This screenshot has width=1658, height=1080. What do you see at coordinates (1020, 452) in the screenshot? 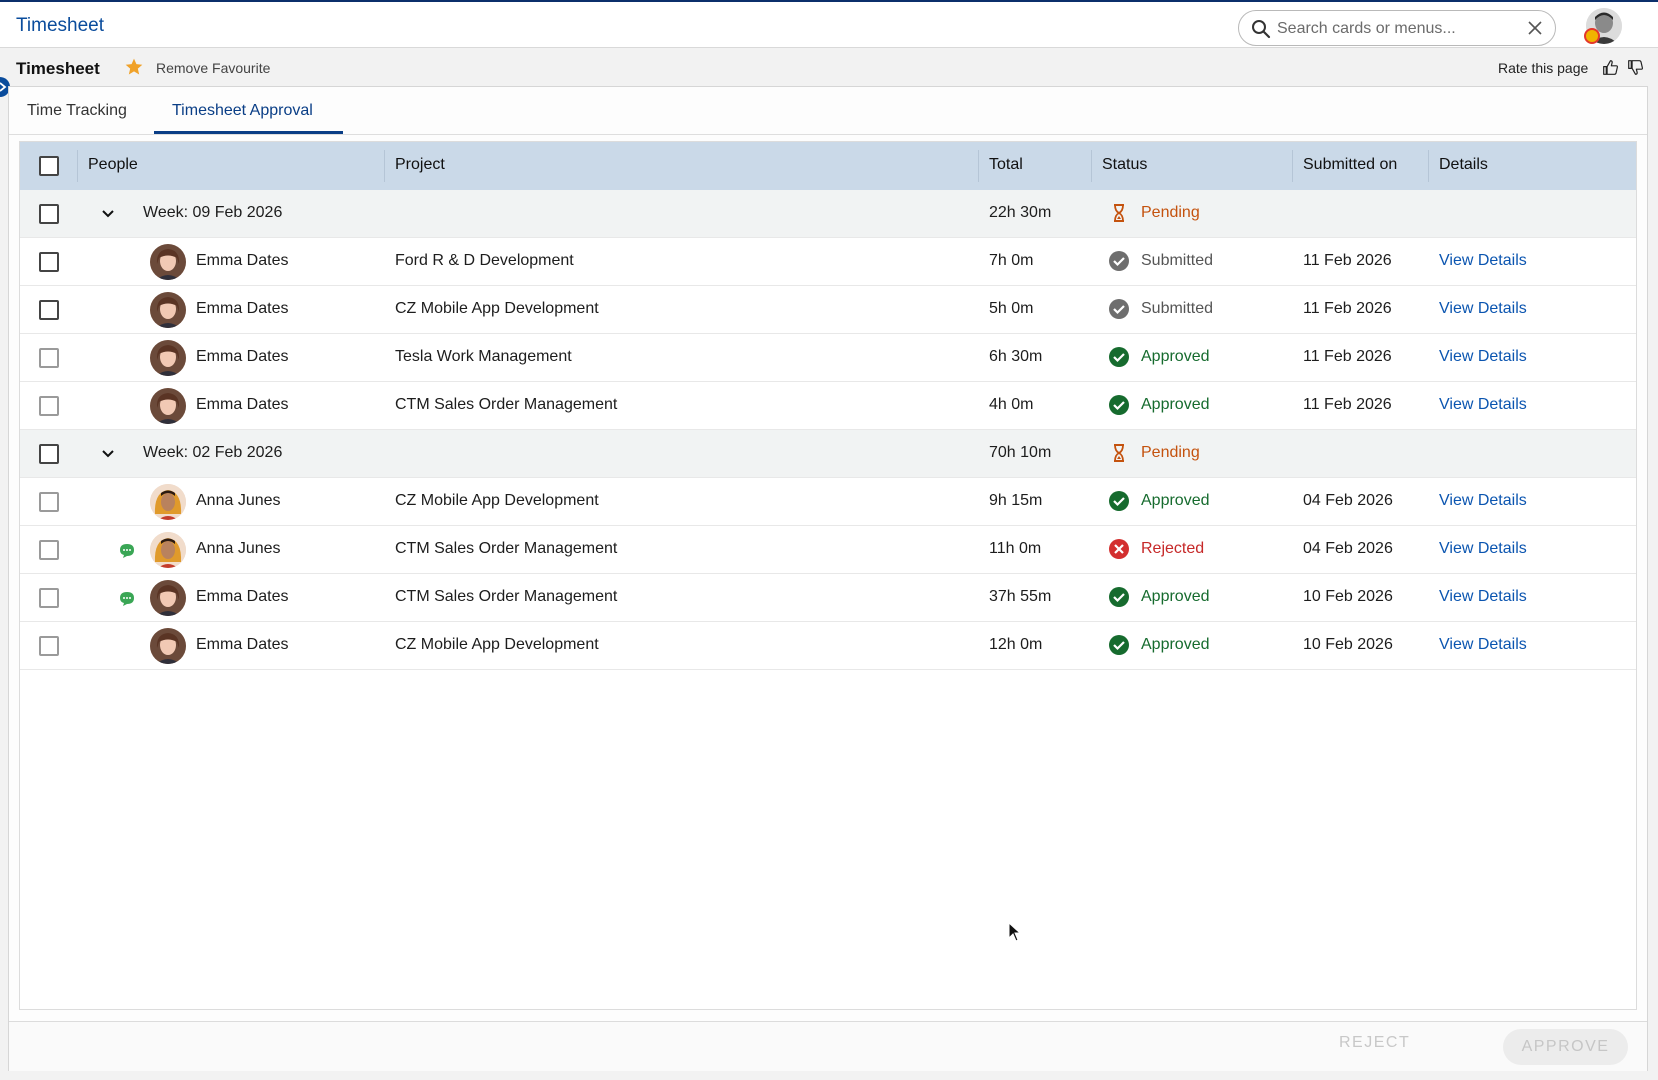
I see `group-total: 70h 10m` at bounding box center [1020, 452].